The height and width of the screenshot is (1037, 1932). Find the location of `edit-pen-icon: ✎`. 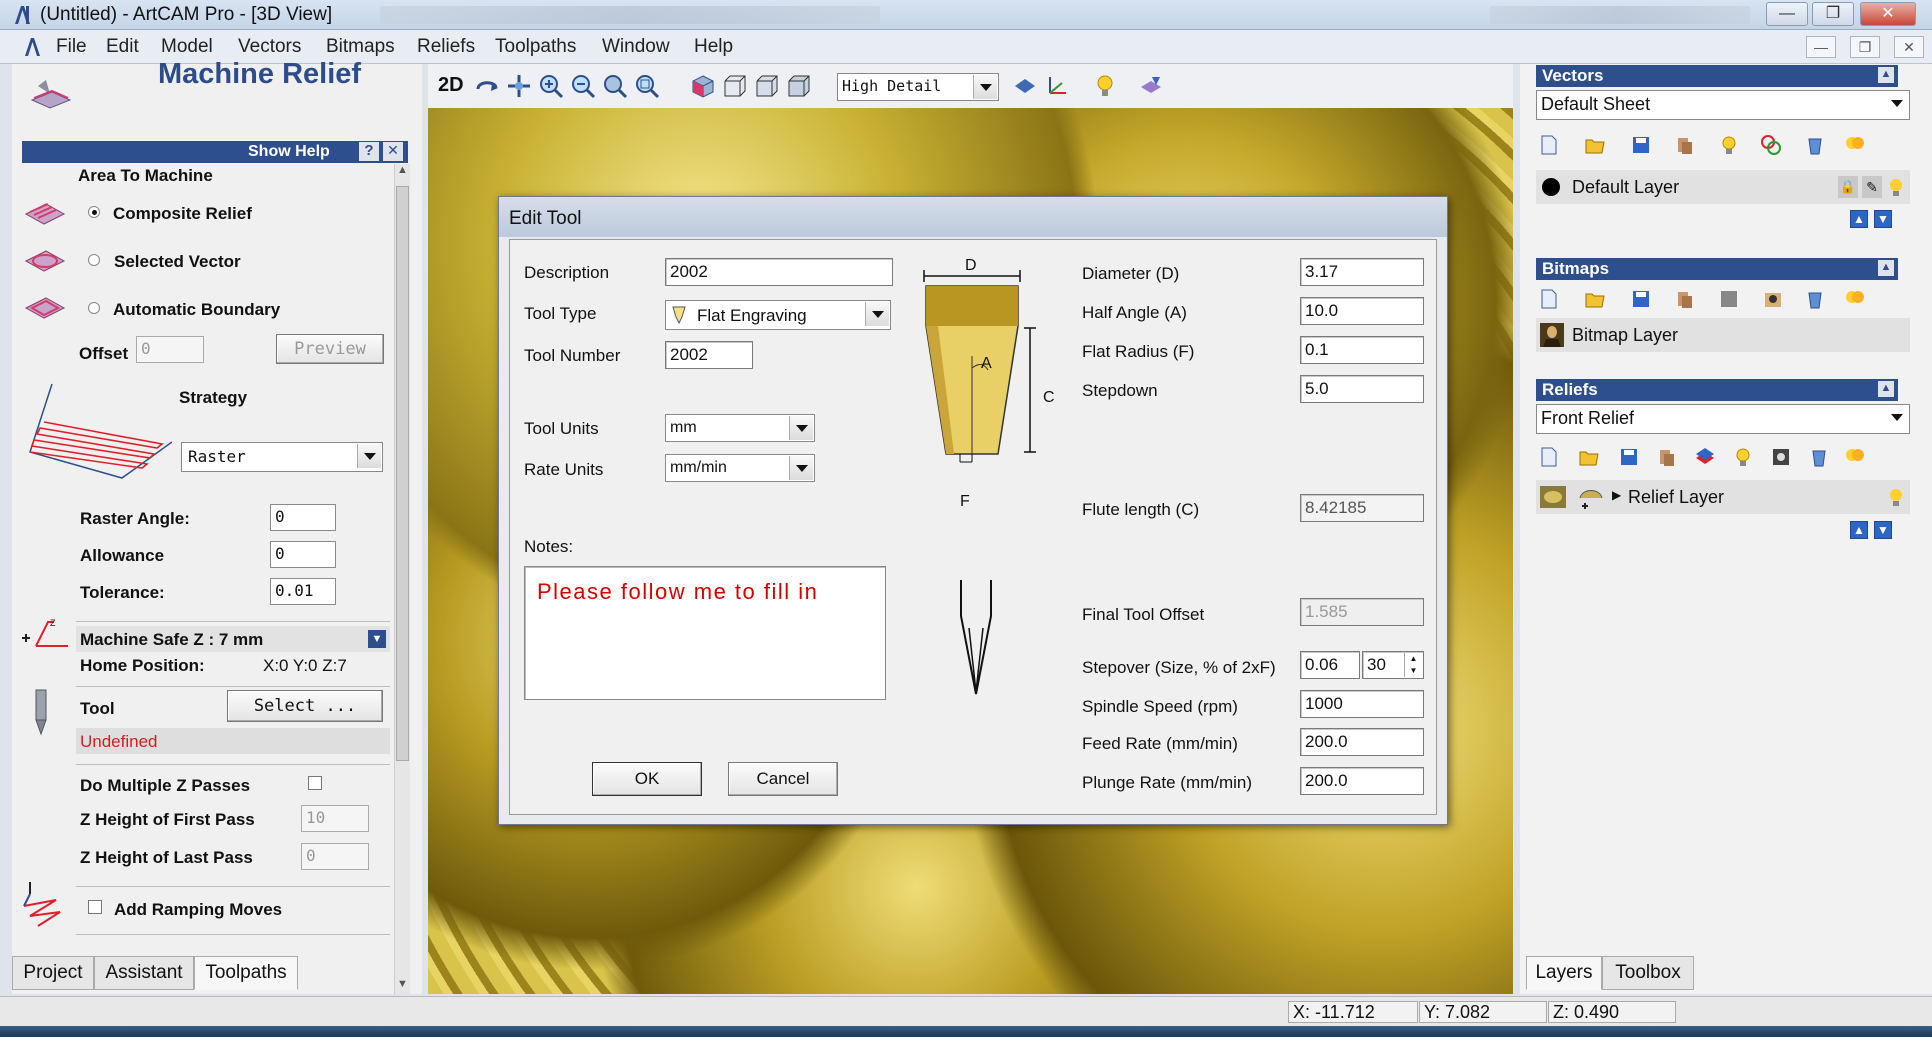

edit-pen-icon: ✎ is located at coordinates (1872, 187).